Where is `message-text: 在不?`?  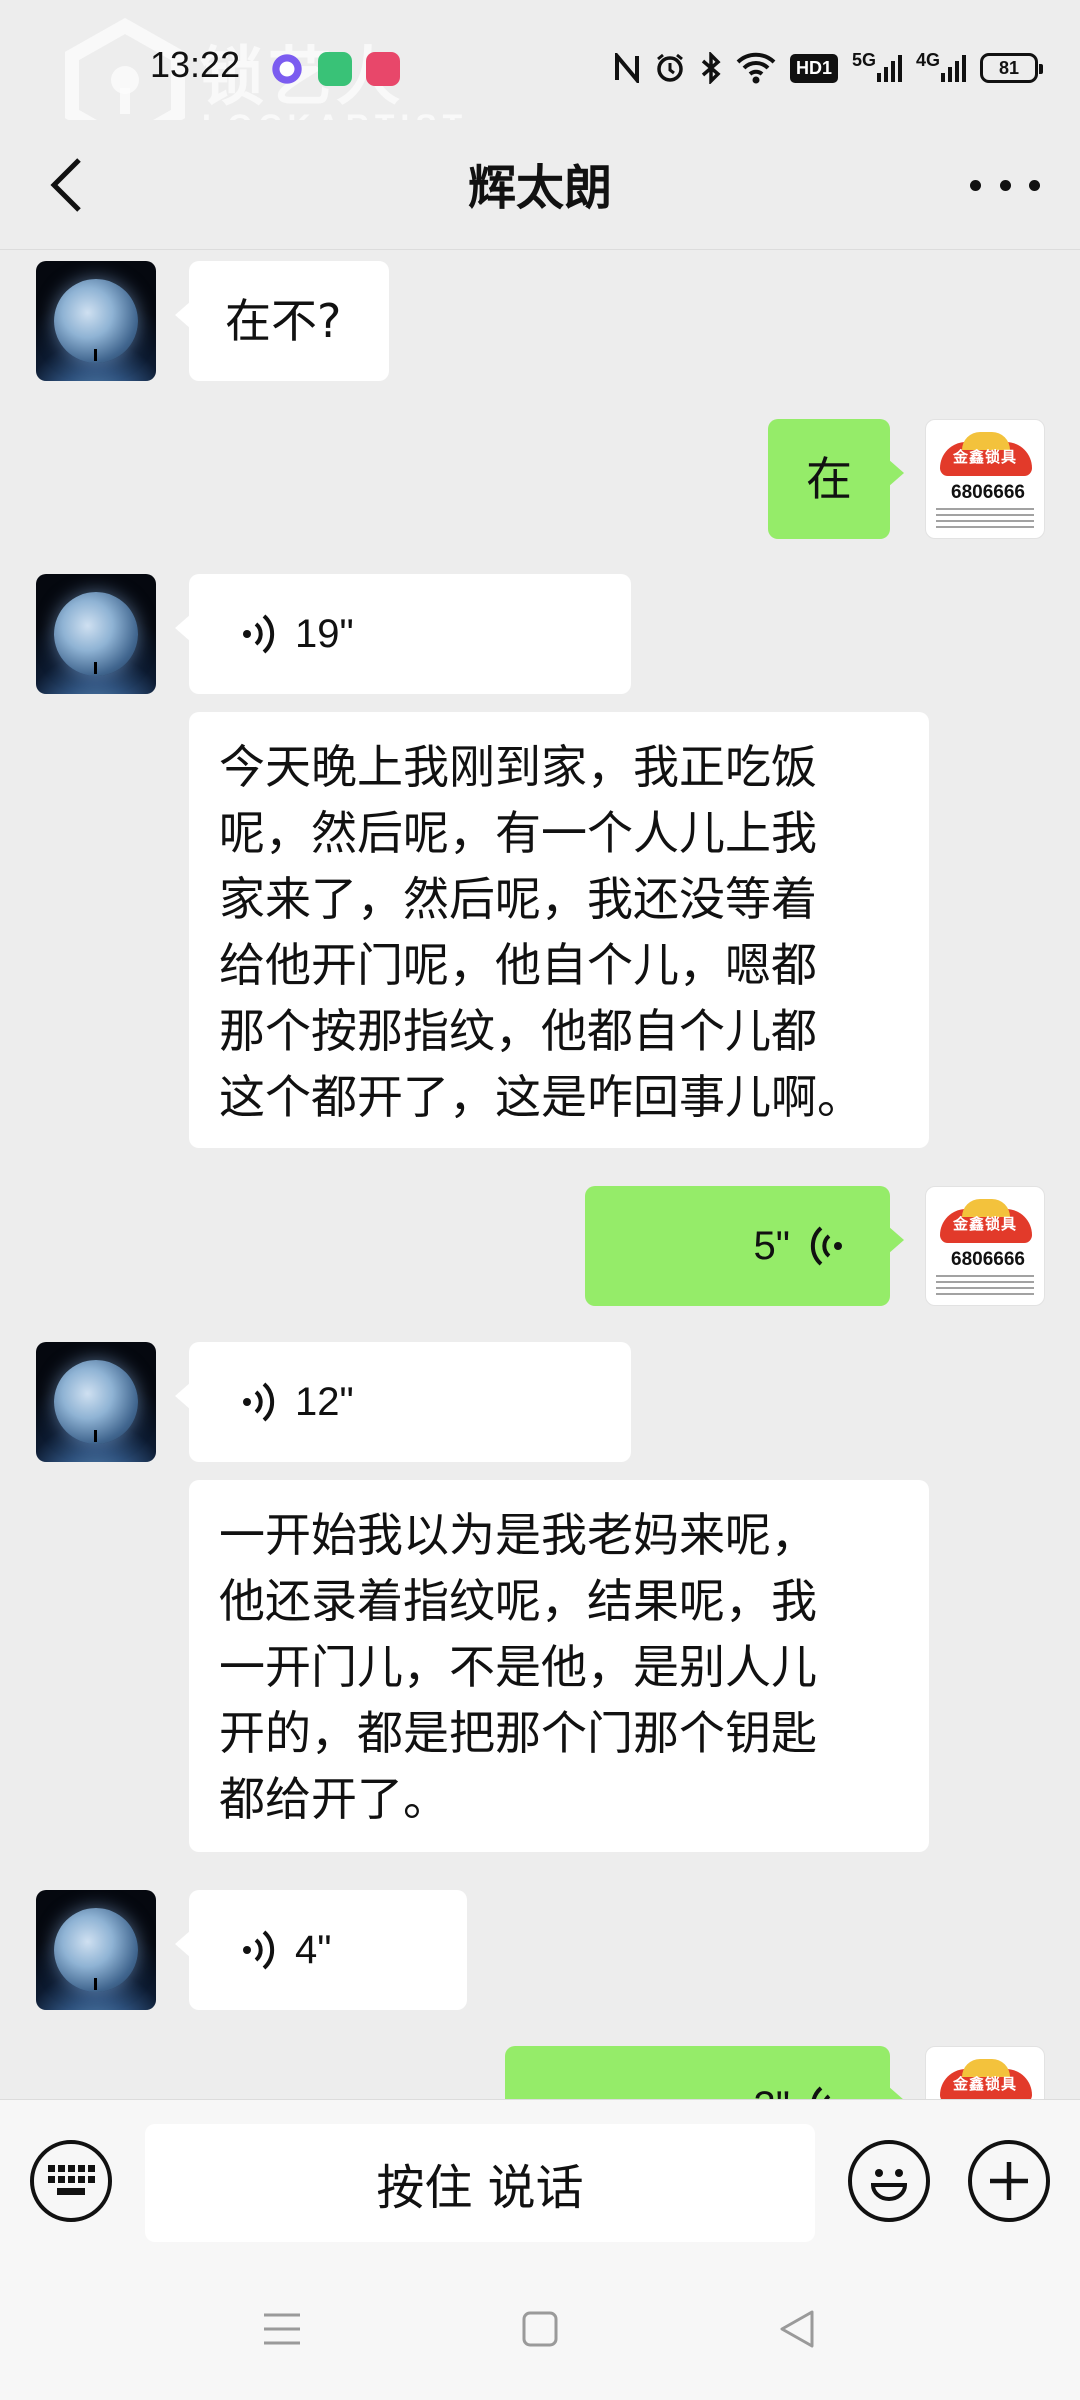
message-text: 在不? is located at coordinates (283, 321).